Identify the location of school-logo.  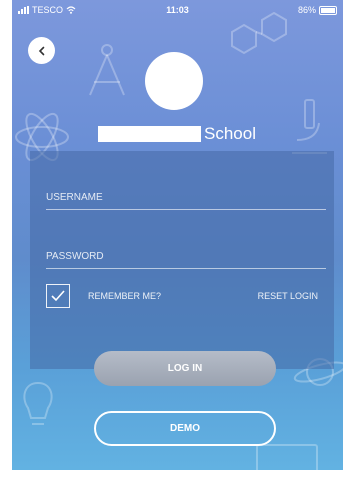
(174, 81).